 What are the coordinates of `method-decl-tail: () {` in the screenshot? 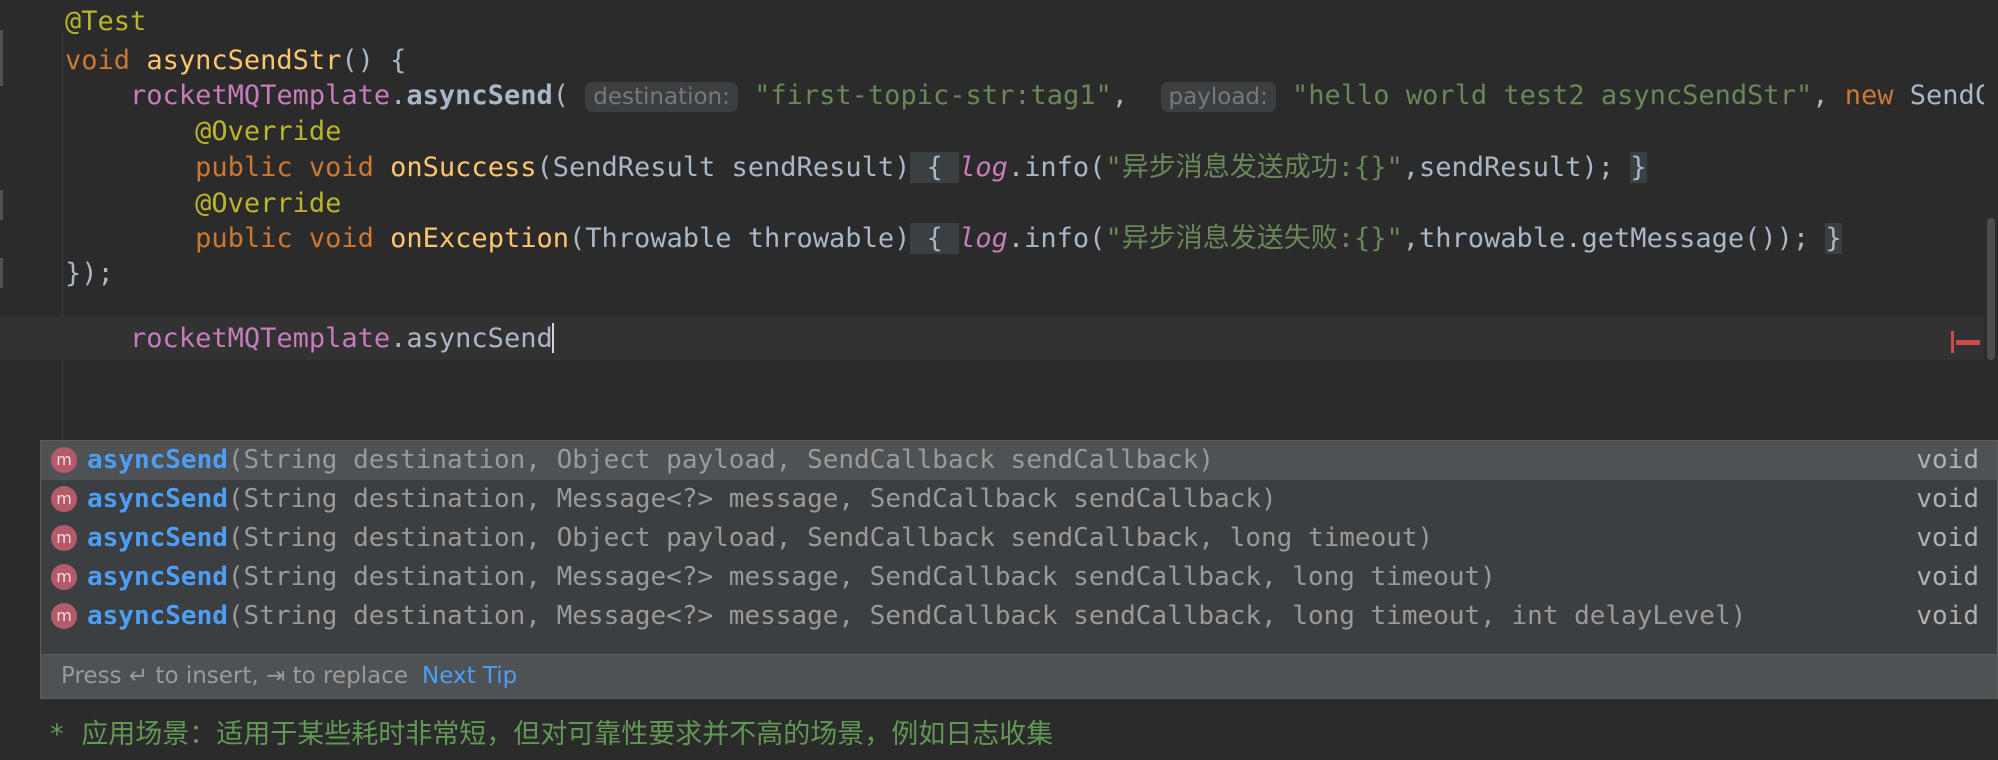 It's located at (374, 60).